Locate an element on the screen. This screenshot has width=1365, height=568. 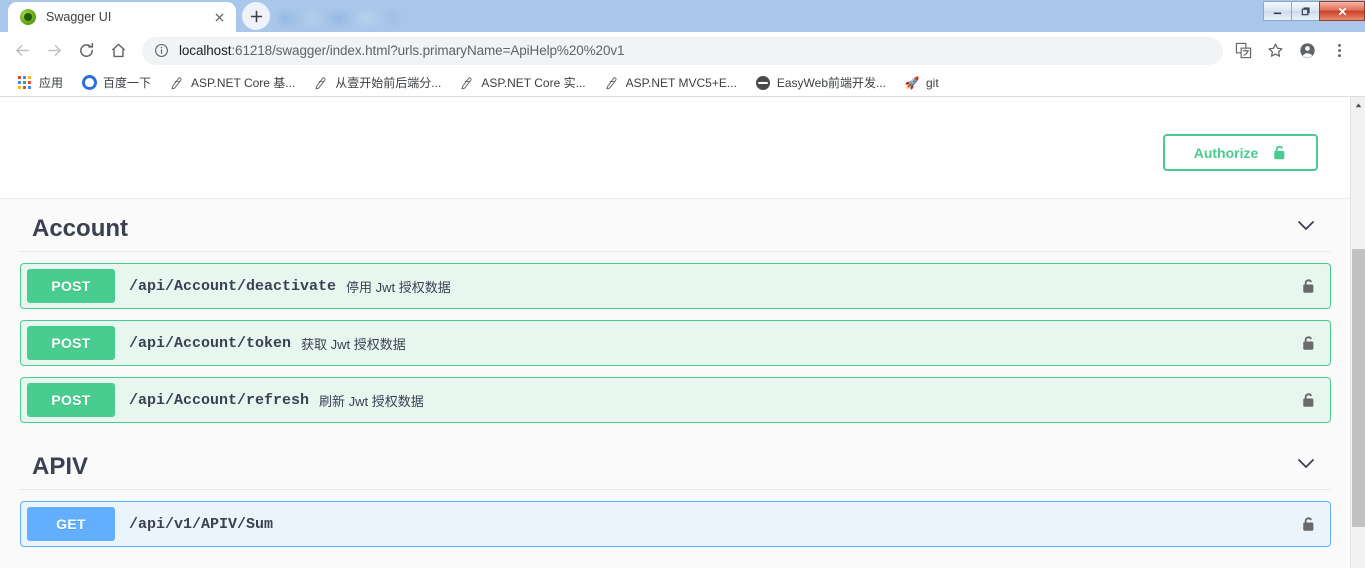
operation-row: POST /api/Account/refresh 刷新 Jwt 授权数据 is located at coordinates (675, 400).